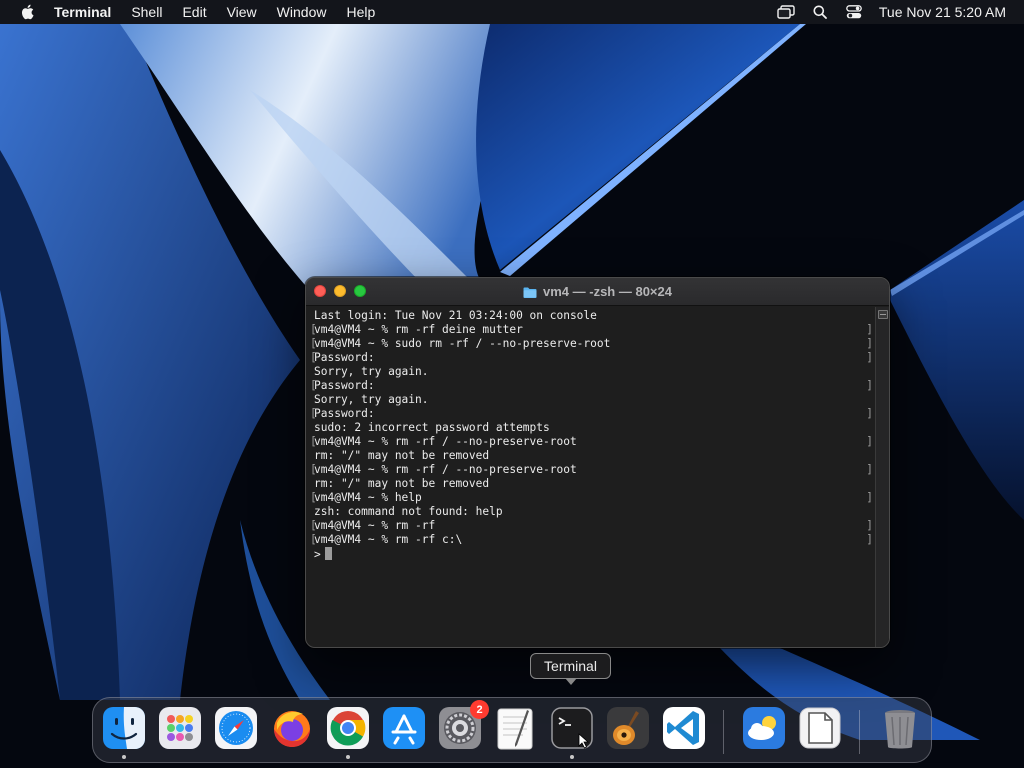  Describe the element at coordinates (882, 314) in the screenshot. I see `scroll-position-button` at that location.